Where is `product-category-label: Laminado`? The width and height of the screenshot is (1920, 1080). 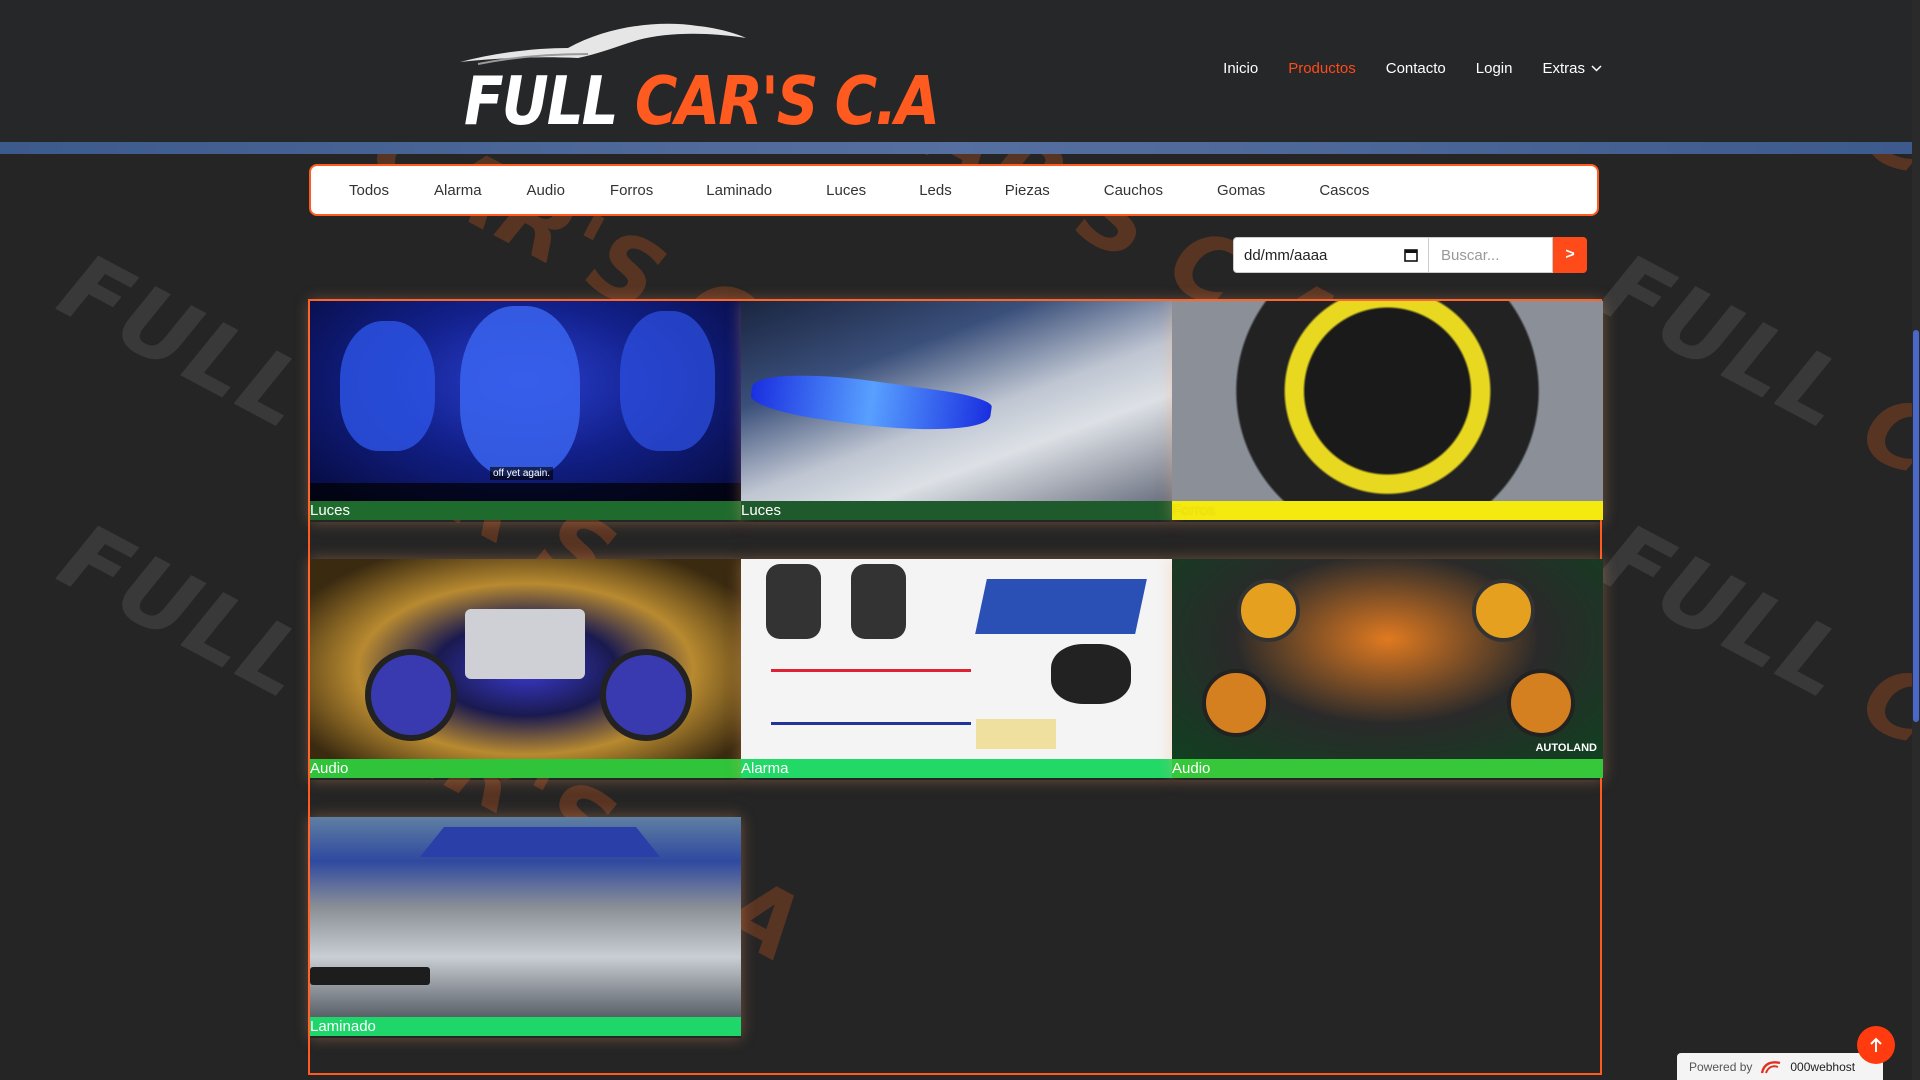
product-category-label: Laminado is located at coordinates (525, 1026).